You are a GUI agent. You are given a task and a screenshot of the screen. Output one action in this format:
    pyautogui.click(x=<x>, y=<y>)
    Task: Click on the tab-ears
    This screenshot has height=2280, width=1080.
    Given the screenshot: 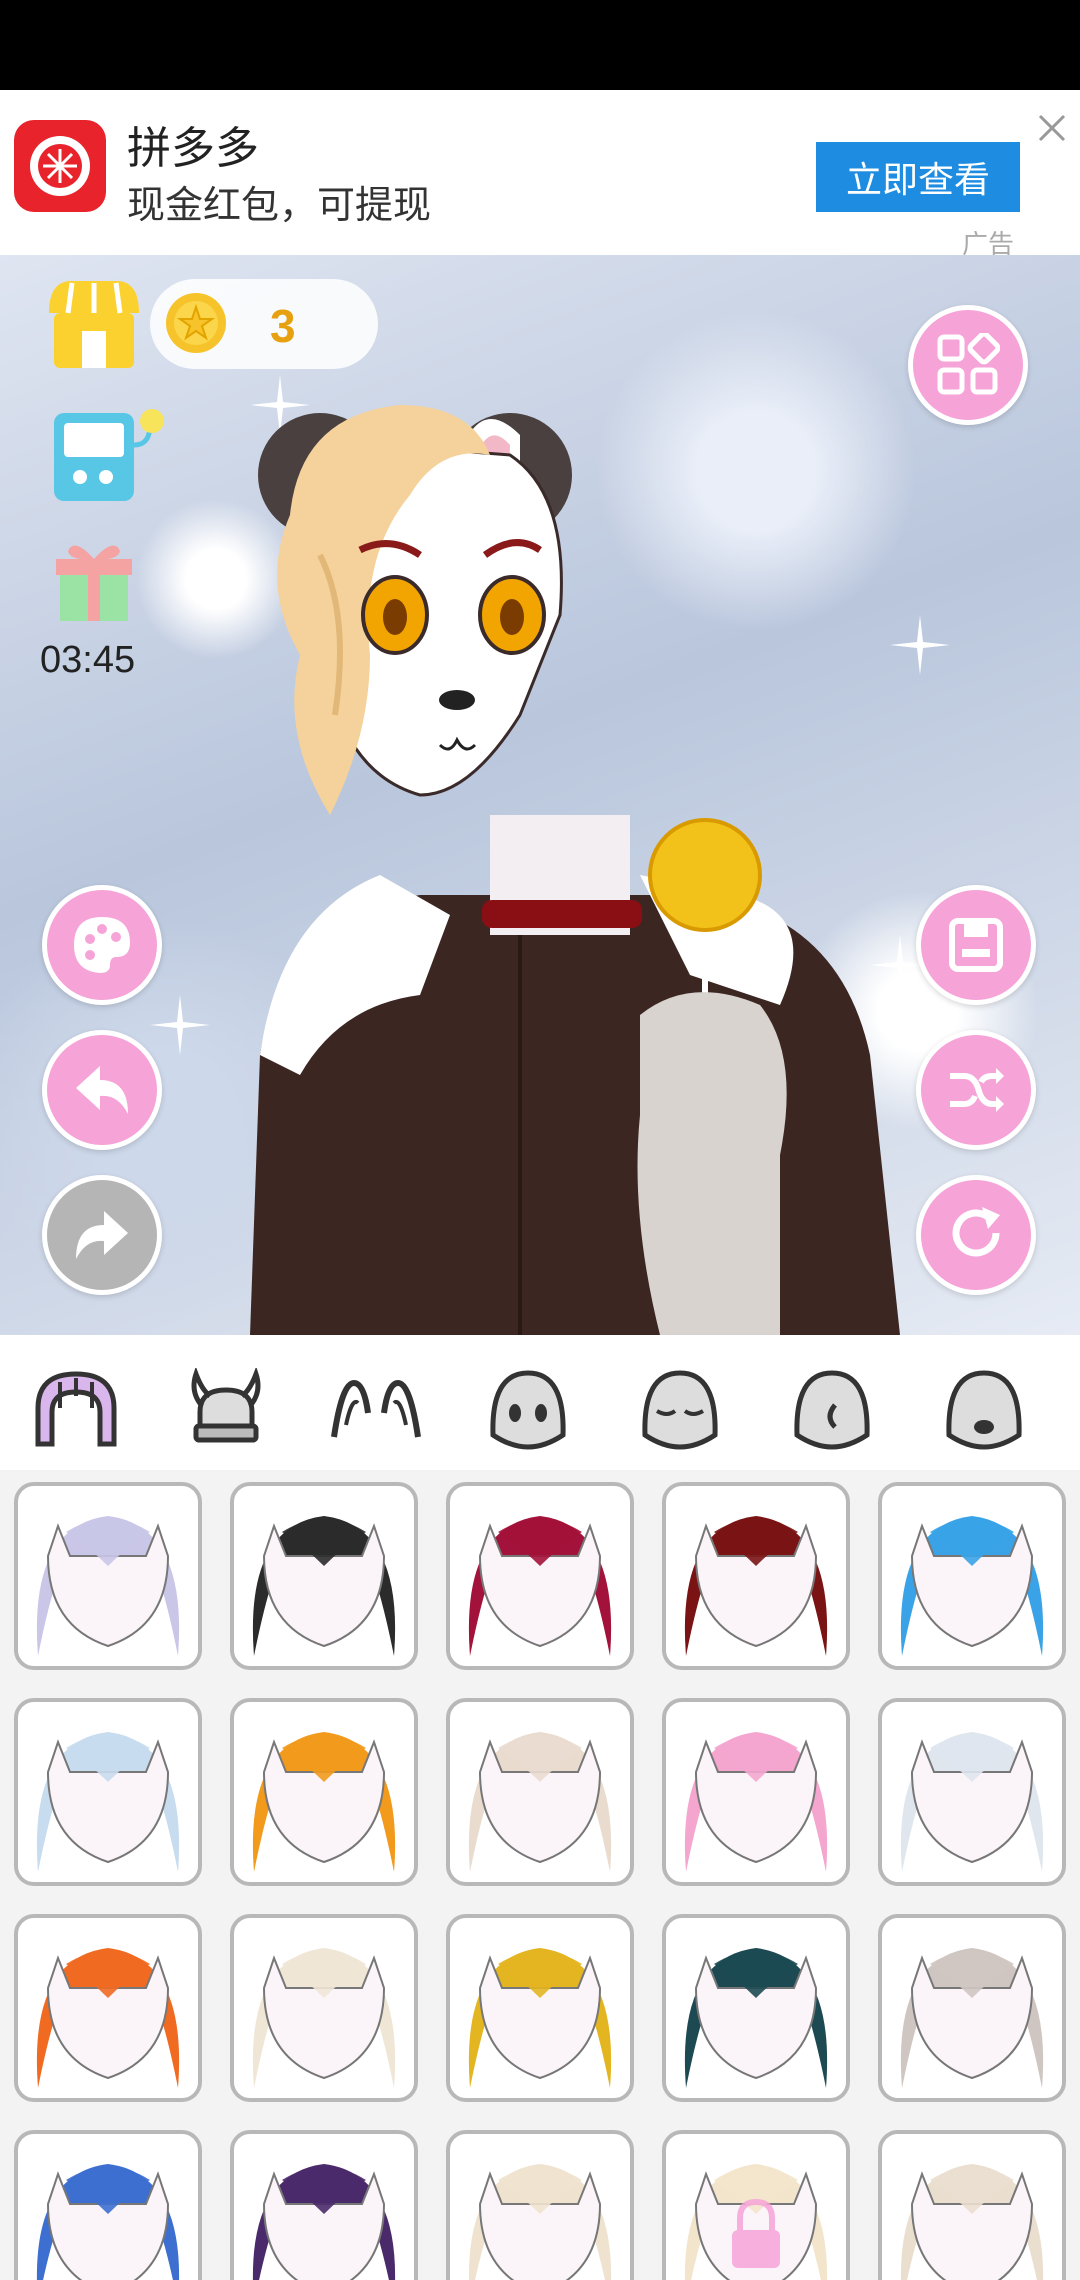 What is the action you would take?
    pyautogui.click(x=376, y=1408)
    